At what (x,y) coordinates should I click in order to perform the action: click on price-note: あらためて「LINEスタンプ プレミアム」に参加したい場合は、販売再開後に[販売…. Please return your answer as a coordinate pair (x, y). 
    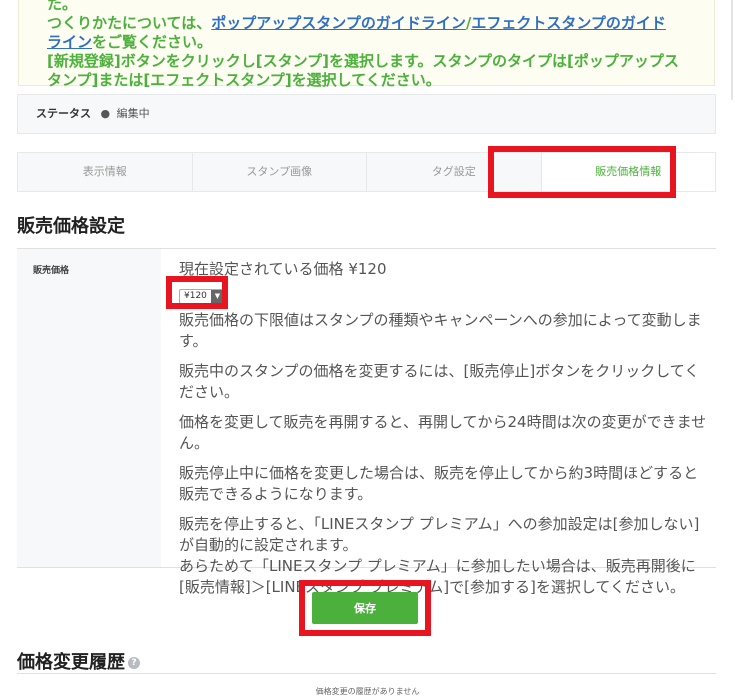
    Looking at the image, I should click on (437, 576).